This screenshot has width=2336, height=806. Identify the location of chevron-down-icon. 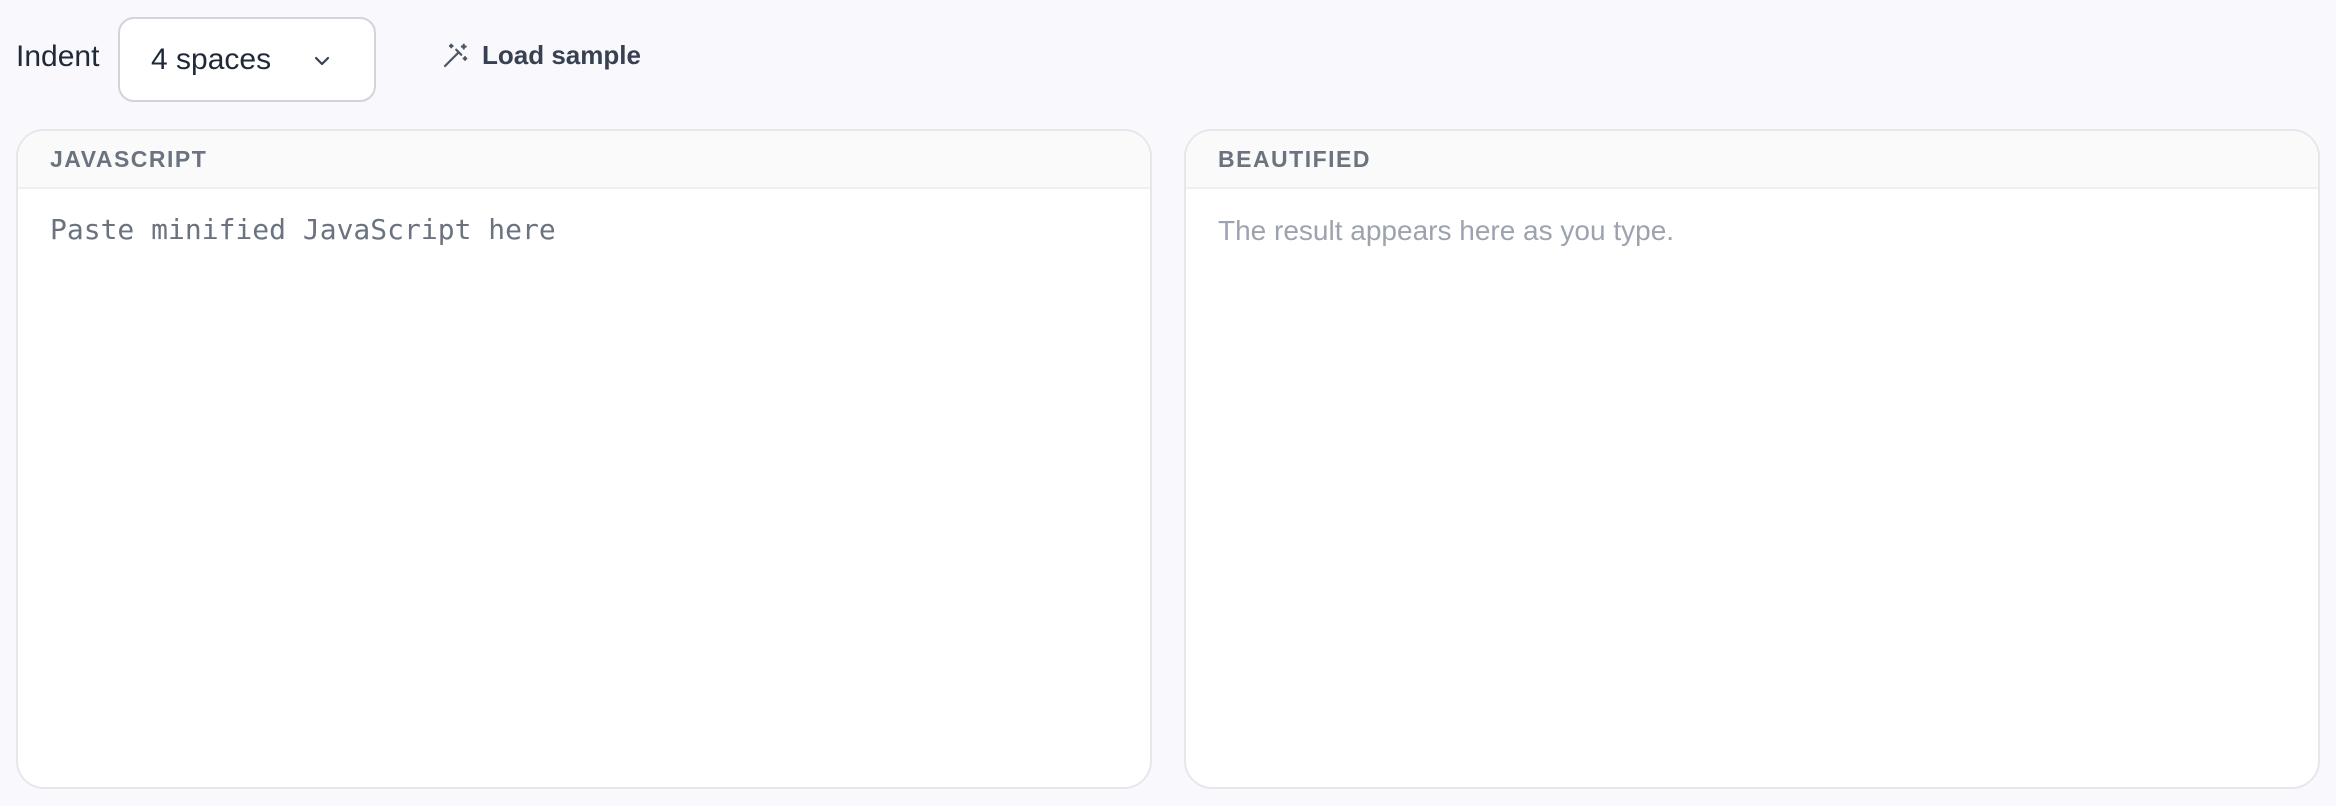
(322, 61).